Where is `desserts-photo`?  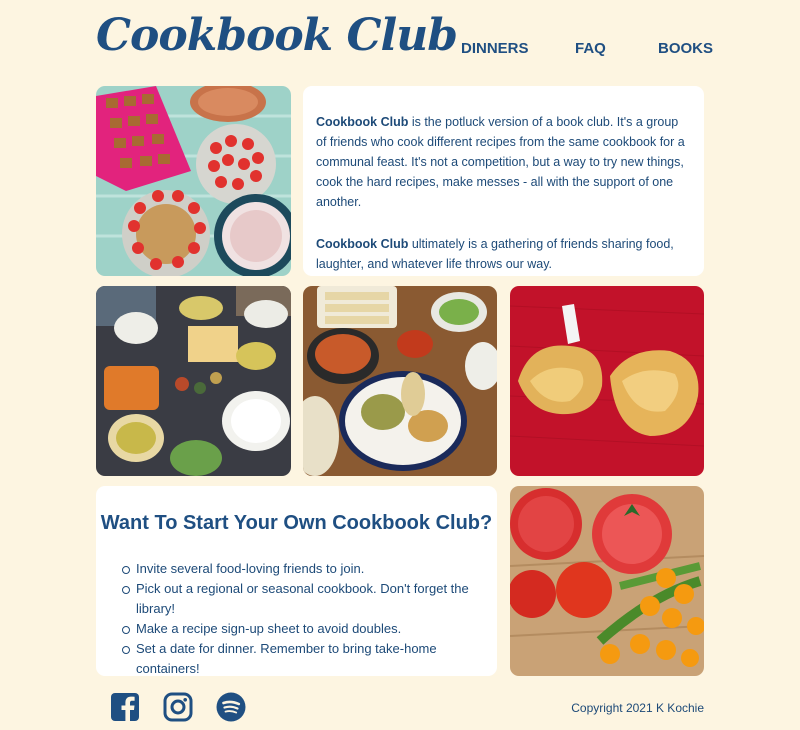
desserts-photo is located at coordinates (193, 181).